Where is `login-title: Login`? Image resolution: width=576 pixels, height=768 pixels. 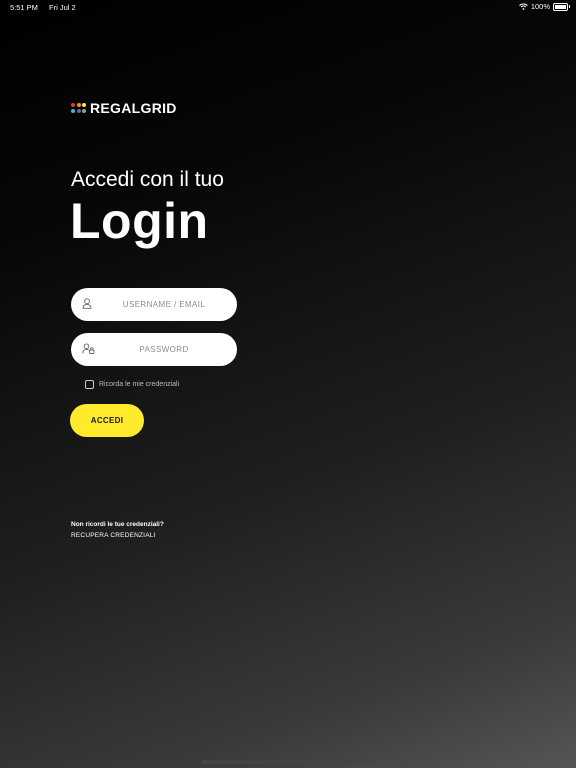 login-title: Login is located at coordinates (139, 221).